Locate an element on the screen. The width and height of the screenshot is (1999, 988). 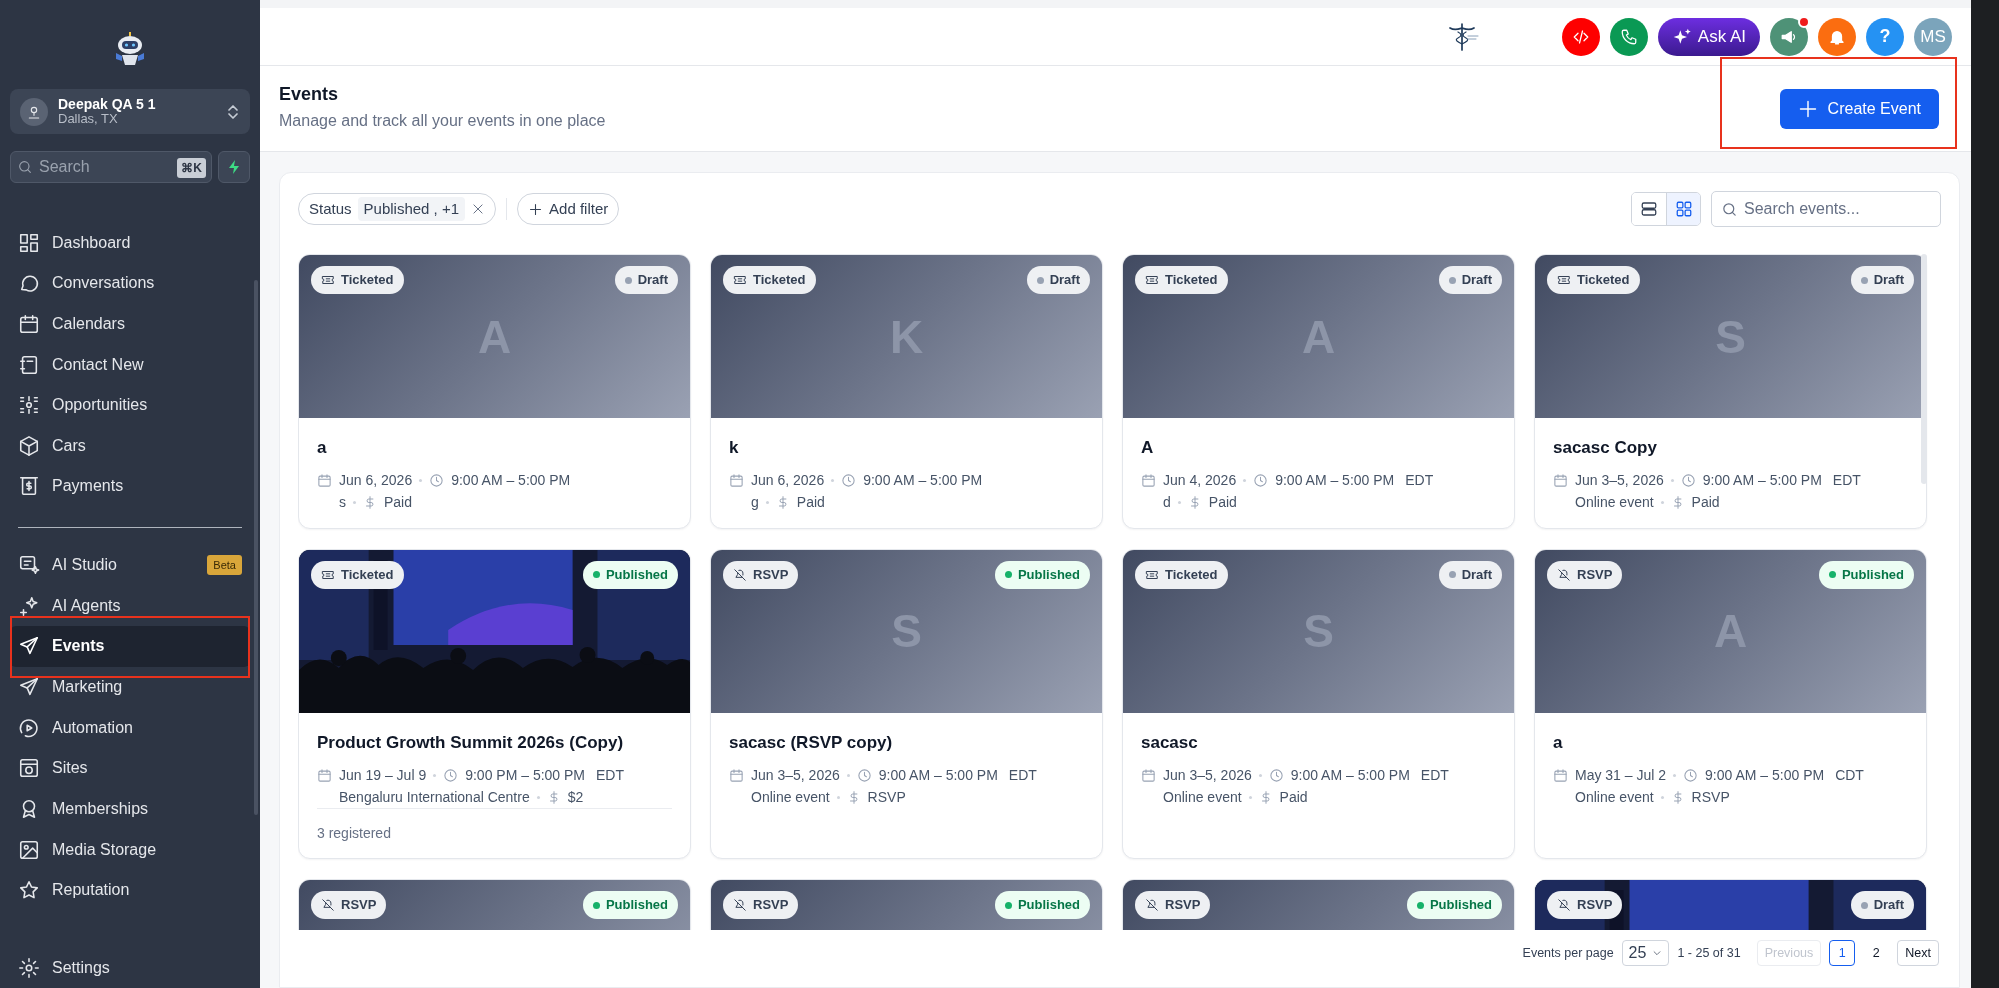
quick-action-button is located at coordinates (234, 167).